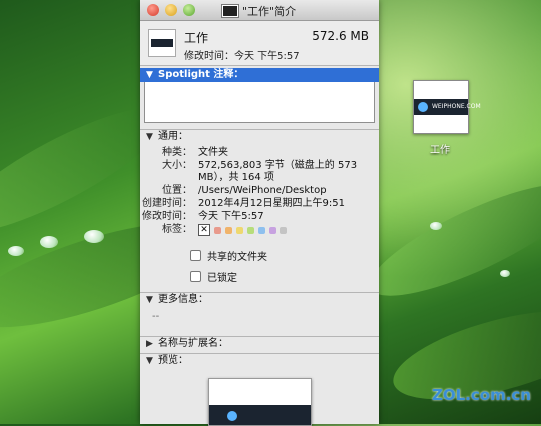 This screenshot has width=541, height=426. Describe the element at coordinates (177, 229) in the screenshot. I see `tags-label: 标签：` at that location.